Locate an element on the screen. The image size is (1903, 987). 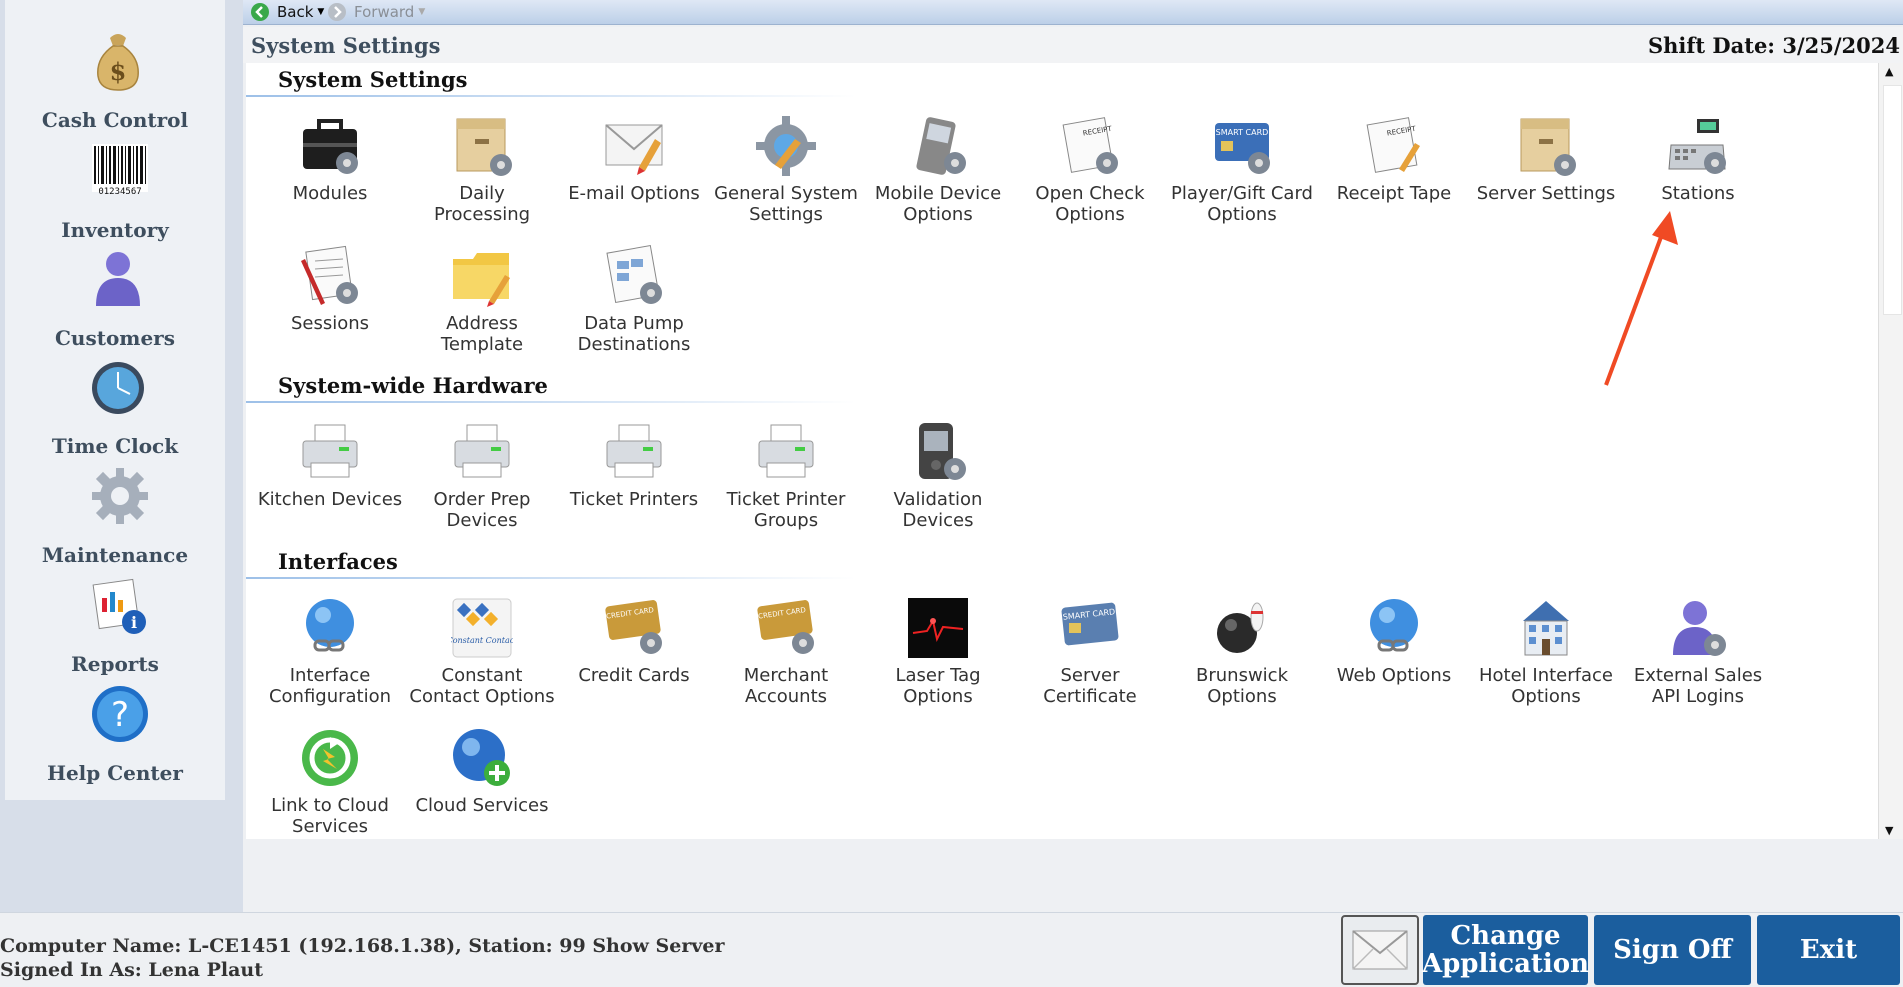
forward-button: Forward ▼ is located at coordinates (376, 12).